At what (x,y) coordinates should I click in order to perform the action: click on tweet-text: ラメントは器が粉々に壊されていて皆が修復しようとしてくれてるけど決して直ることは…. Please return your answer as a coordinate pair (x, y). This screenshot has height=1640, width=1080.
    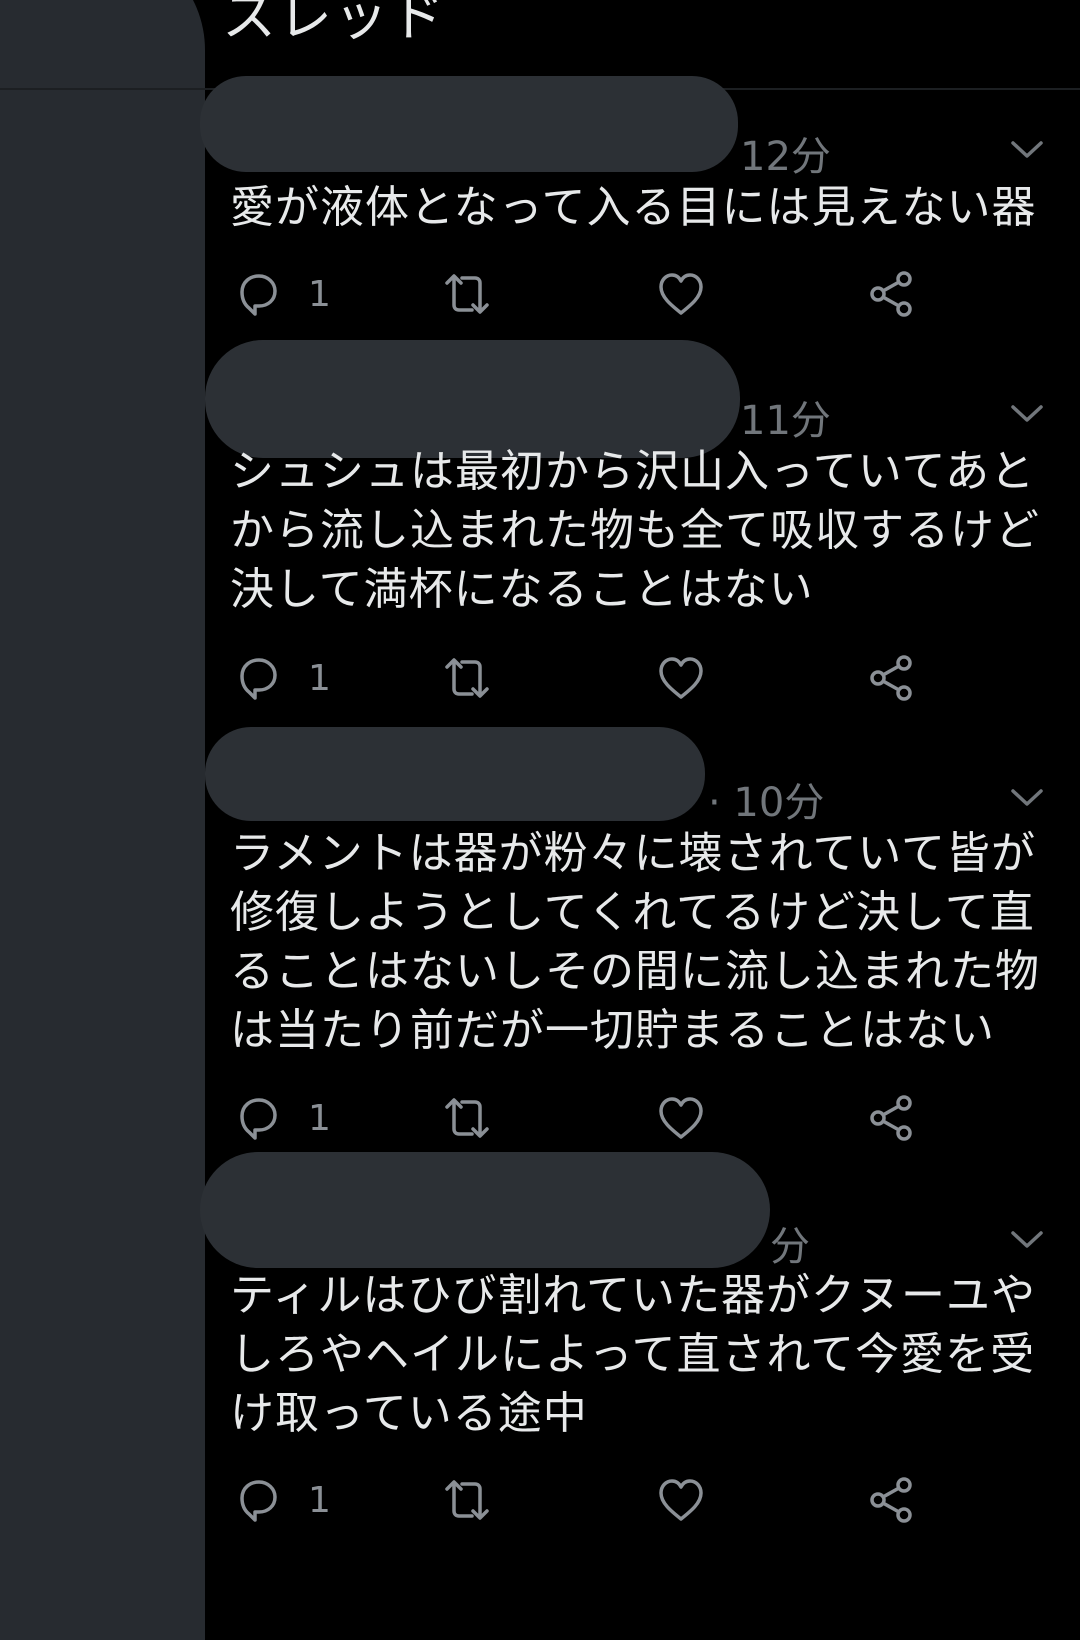
    Looking at the image, I should click on (635, 942).